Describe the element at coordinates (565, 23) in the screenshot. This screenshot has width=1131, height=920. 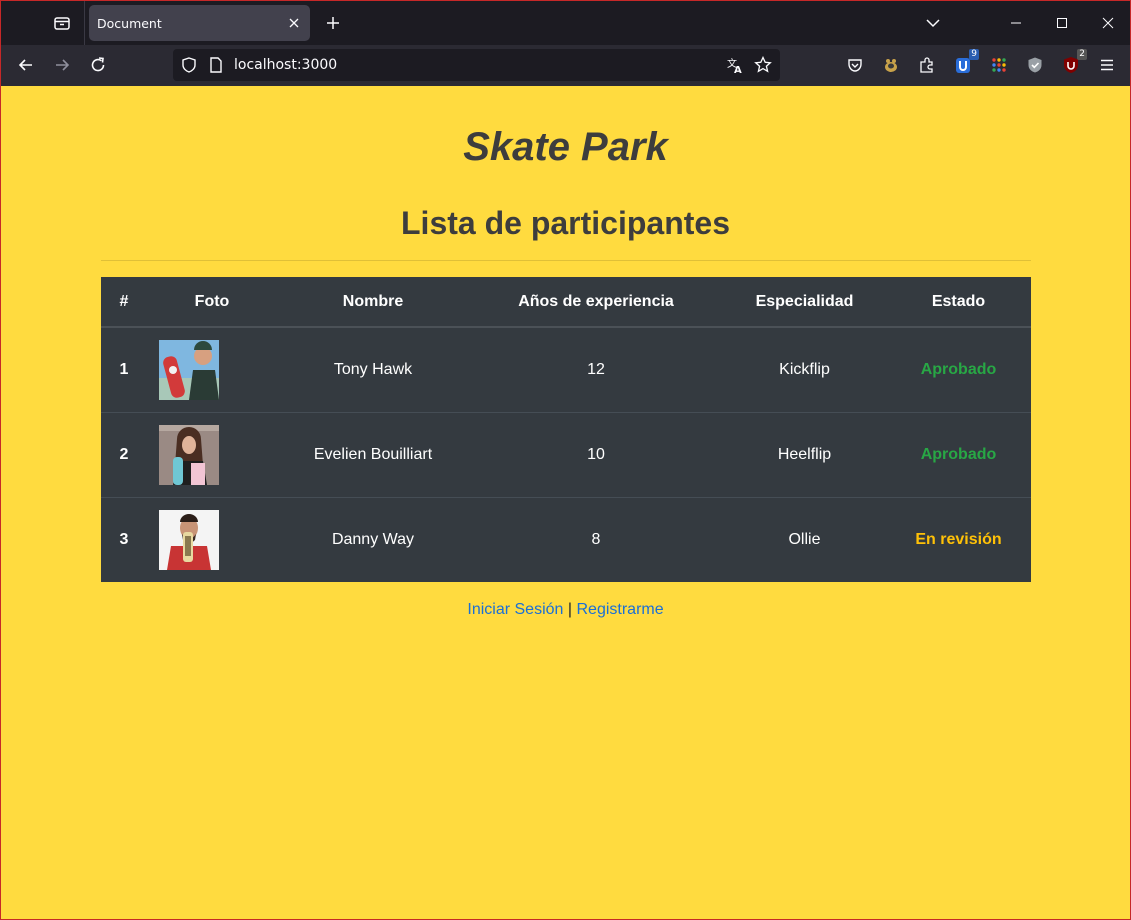
I see `browser-tab-bar: Document` at that location.